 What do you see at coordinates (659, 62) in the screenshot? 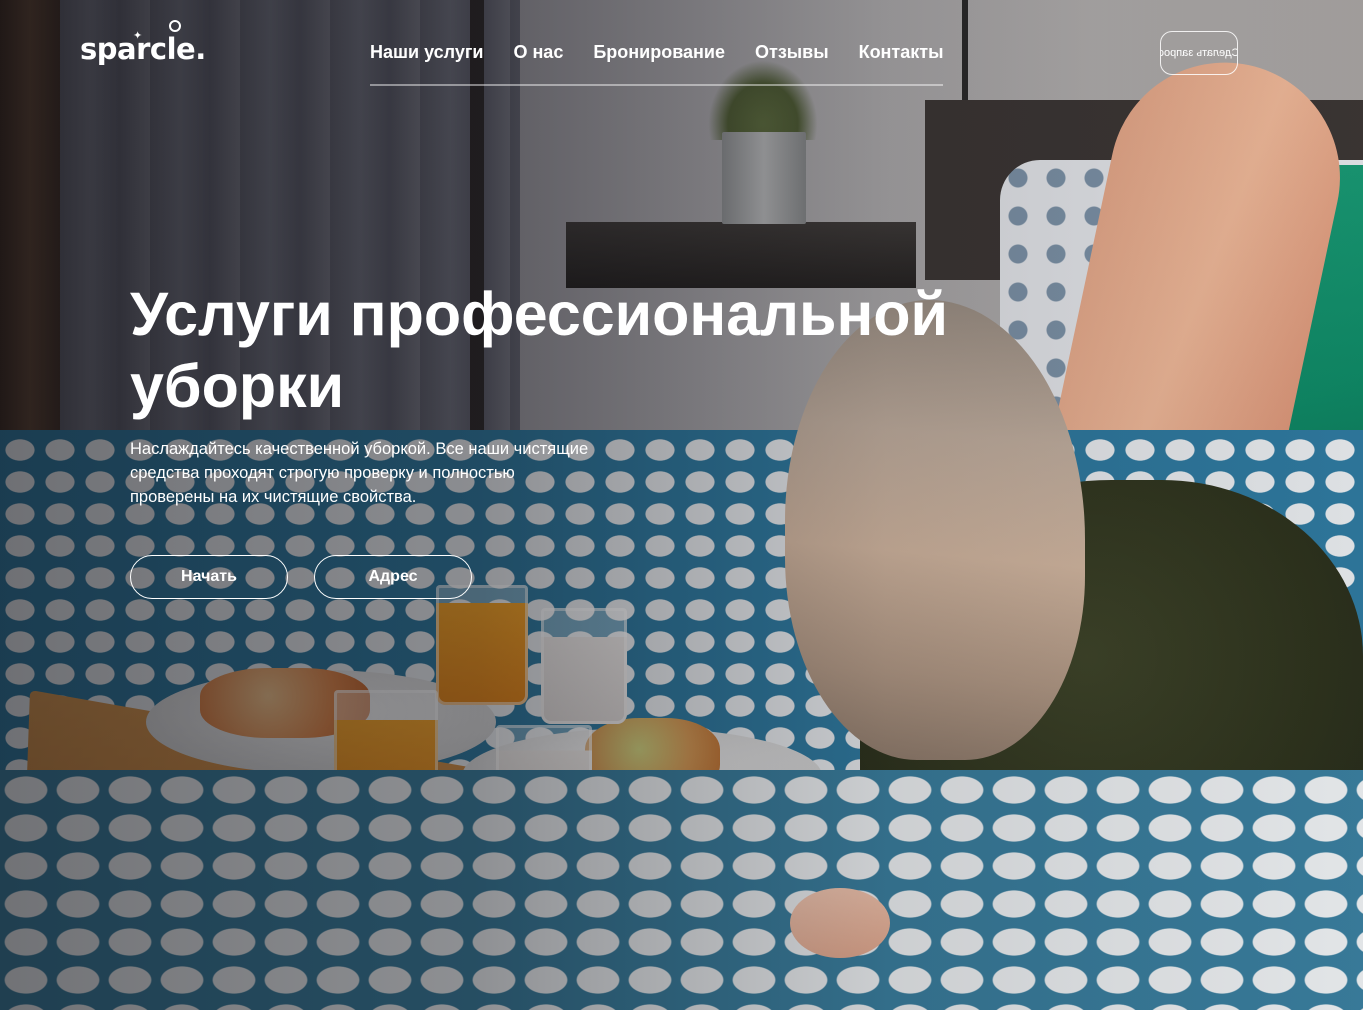
I see `nav-item-booking: Бронирование` at bounding box center [659, 62].